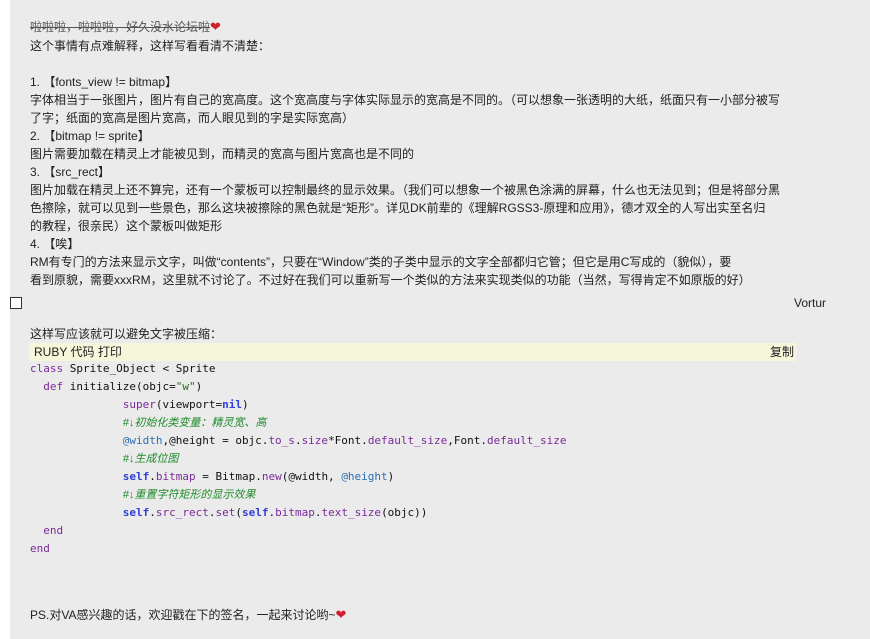 The width and height of the screenshot is (870, 639). Describe the element at coordinates (189, 404) in the screenshot. I see `code-text: (viewport=` at that location.